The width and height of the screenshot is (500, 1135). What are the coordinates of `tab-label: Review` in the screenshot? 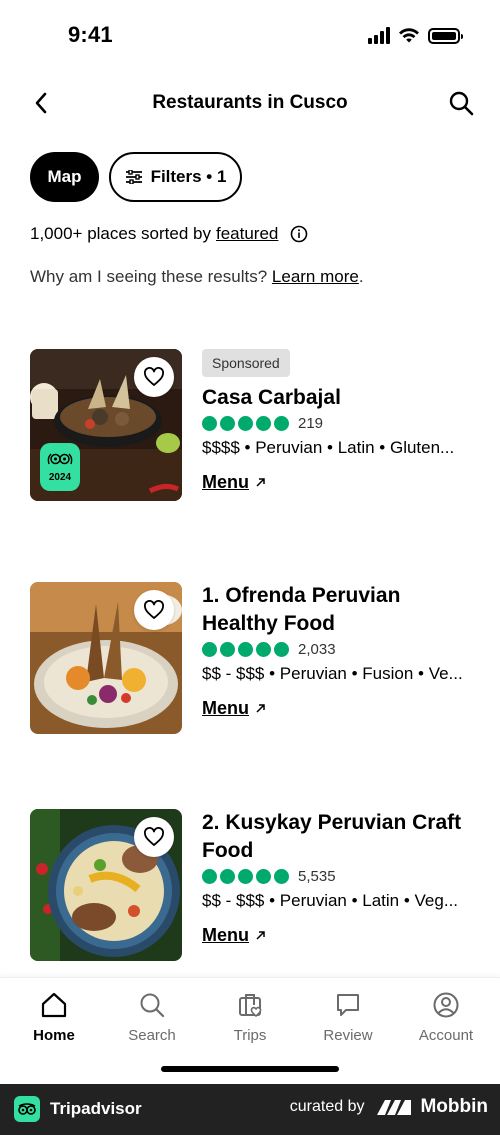 It's located at (348, 1035).